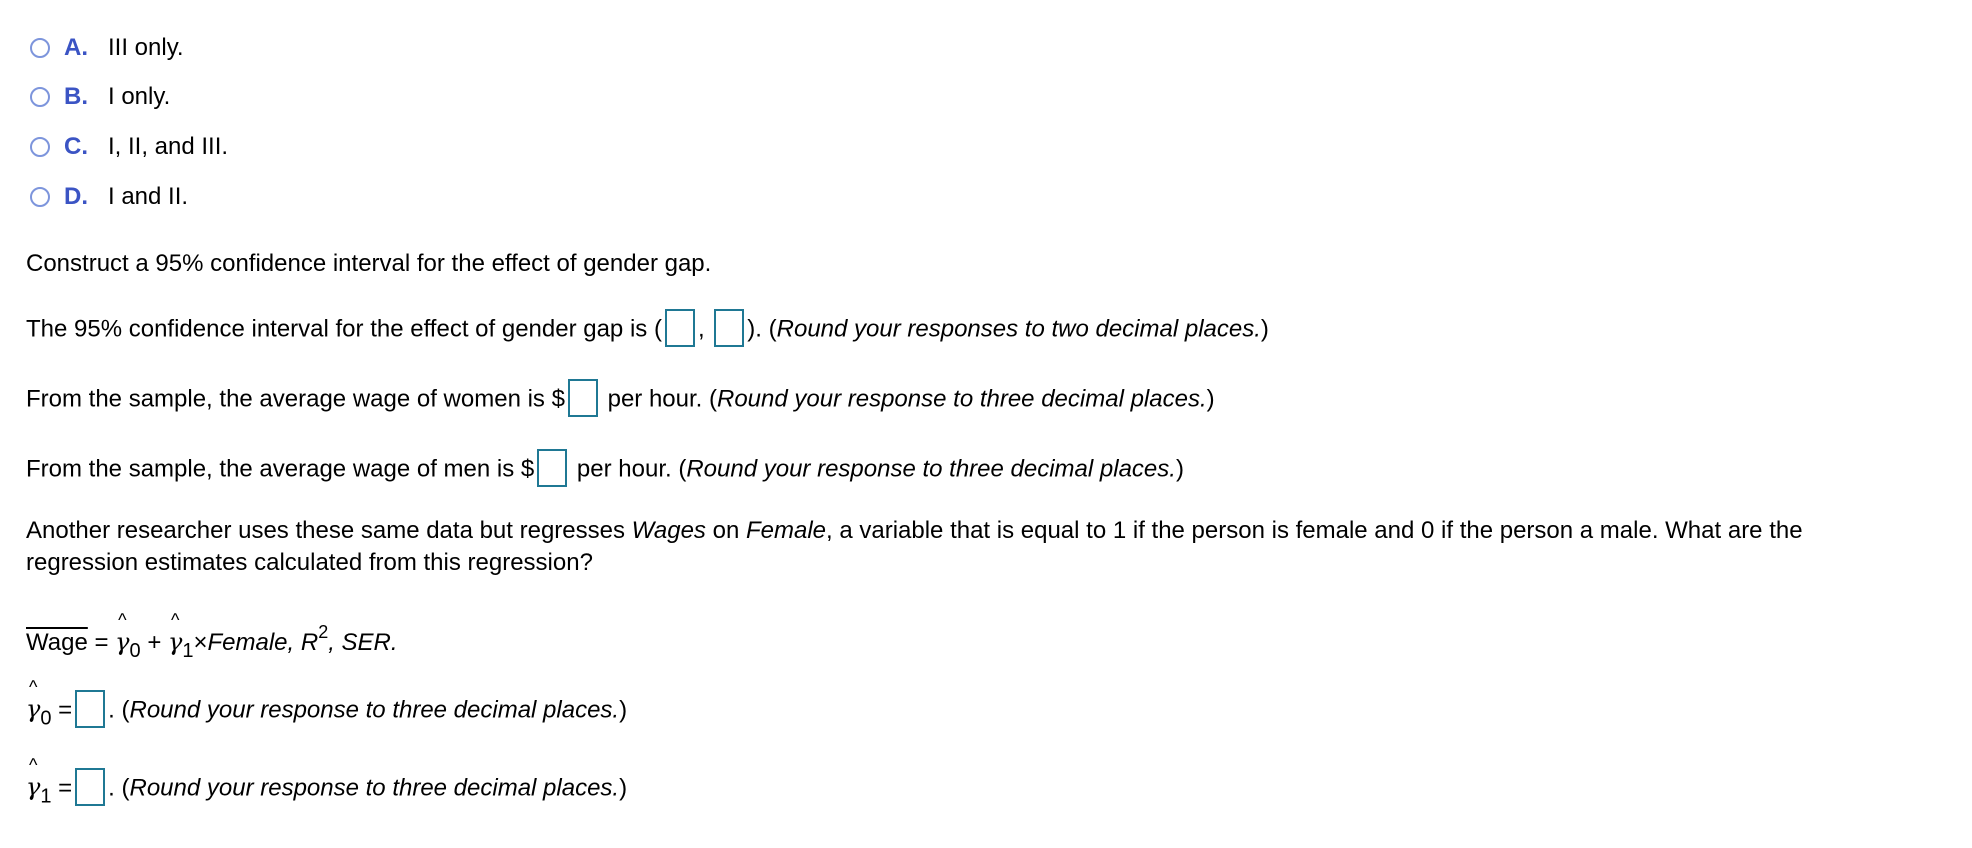 This screenshot has width=1972, height=848. I want to click on option-text: III only., so click(146, 47).